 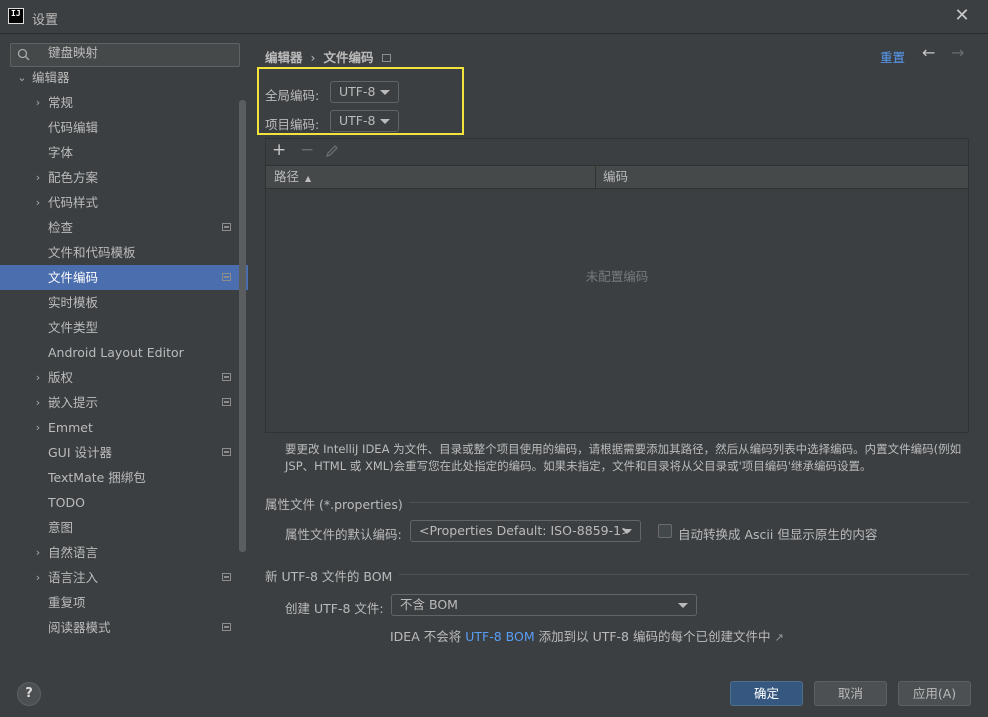 I want to click on sidebar-item: › Emmet, so click(x=124, y=427).